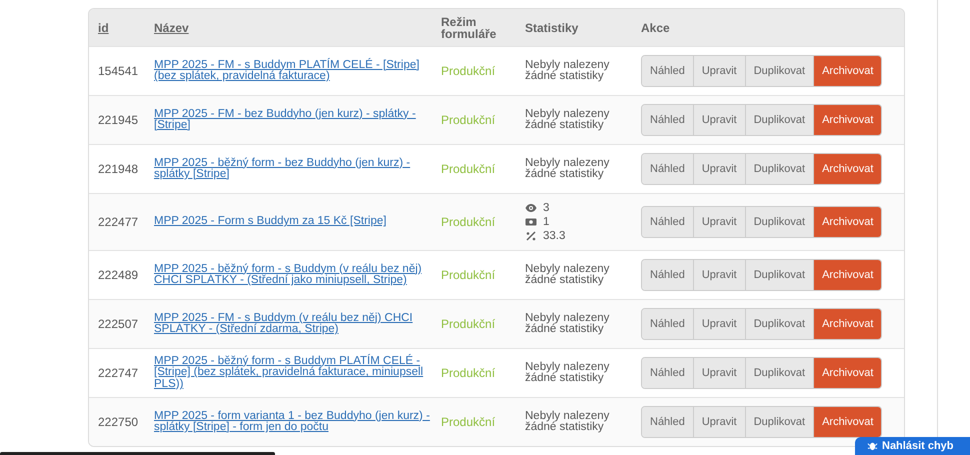  Describe the element at coordinates (118, 71) in the screenshot. I see `form-id: 154541` at that location.